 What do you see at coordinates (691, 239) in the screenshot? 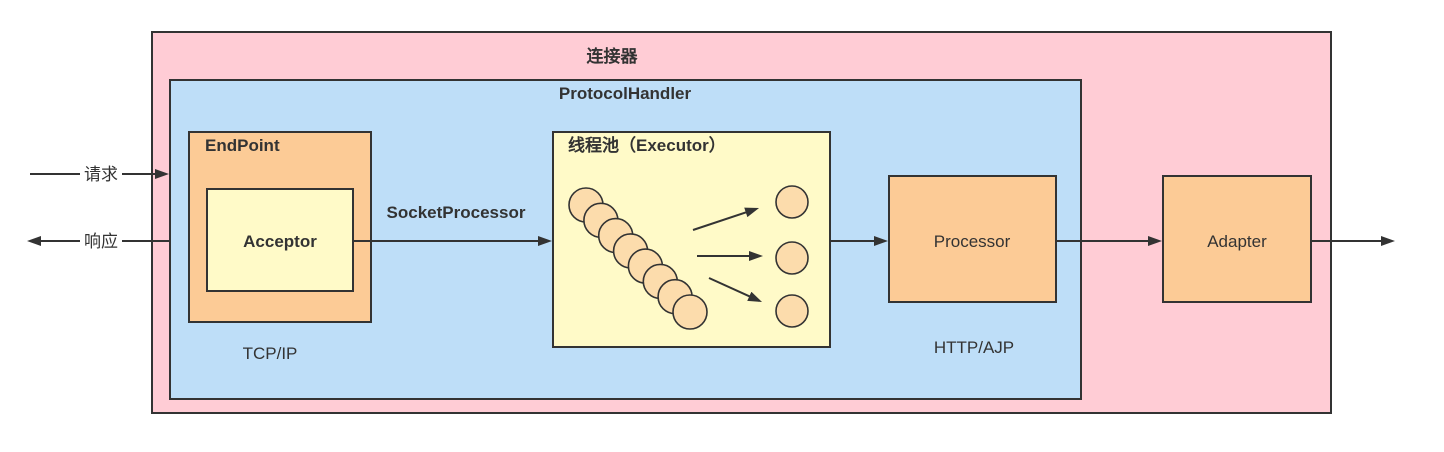
I see `thread-pool-group: 线程池（Executor）` at bounding box center [691, 239].